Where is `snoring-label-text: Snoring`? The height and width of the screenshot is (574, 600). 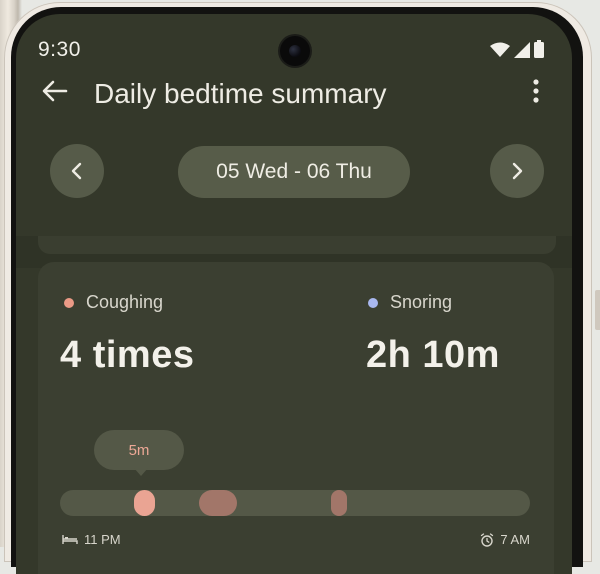
snoring-label-text: Snoring is located at coordinates (421, 302).